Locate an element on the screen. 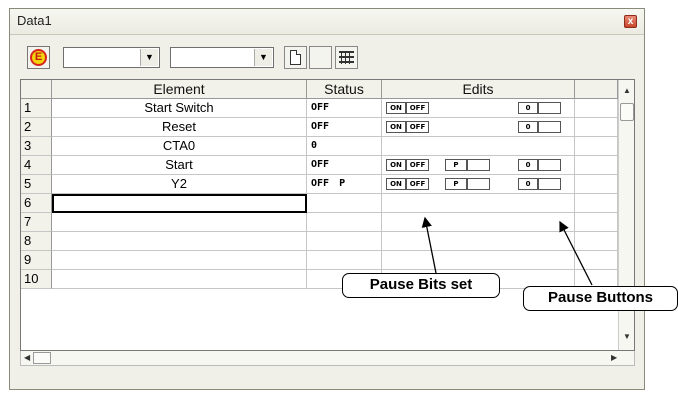  edits-column-header: Edits is located at coordinates (478, 89).